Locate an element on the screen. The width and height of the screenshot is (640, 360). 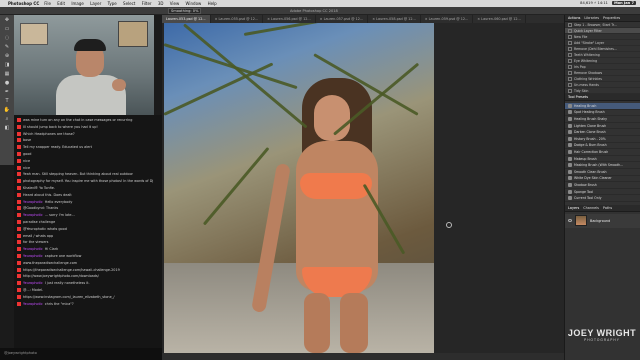
eraser-tool-icon: ◨ is located at coordinates (7, 65).